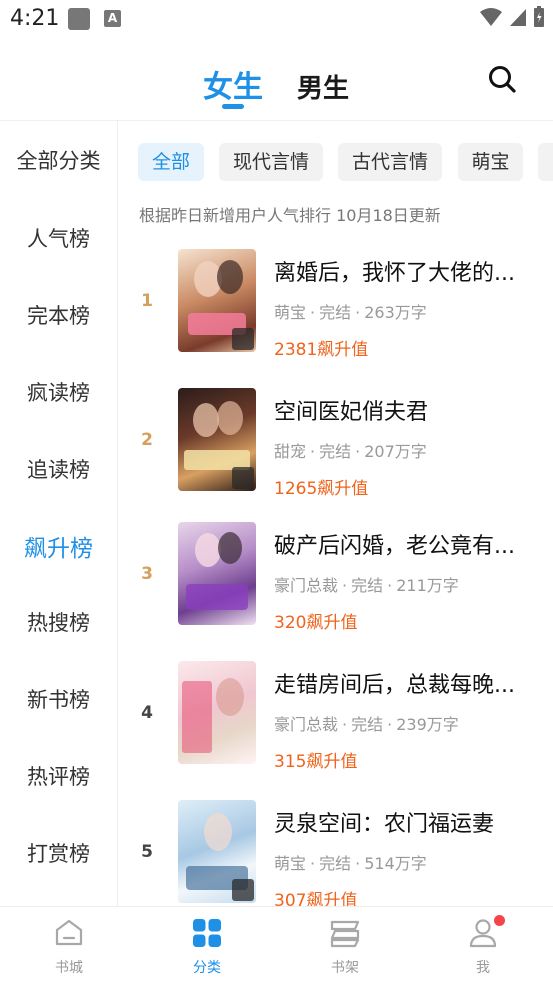 The image size is (553, 985). I want to click on chip-all: 全部, so click(171, 162).